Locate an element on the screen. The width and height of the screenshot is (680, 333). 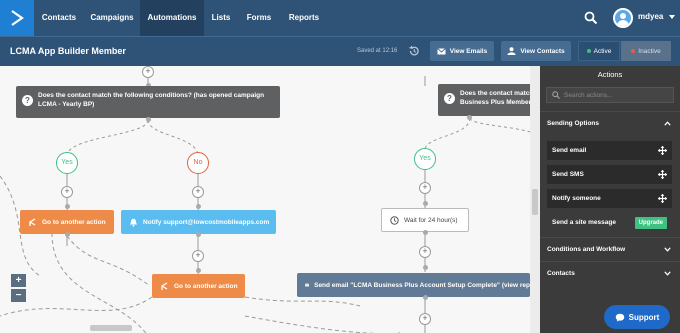
view-contacts-button: View Contacts is located at coordinates (536, 51).